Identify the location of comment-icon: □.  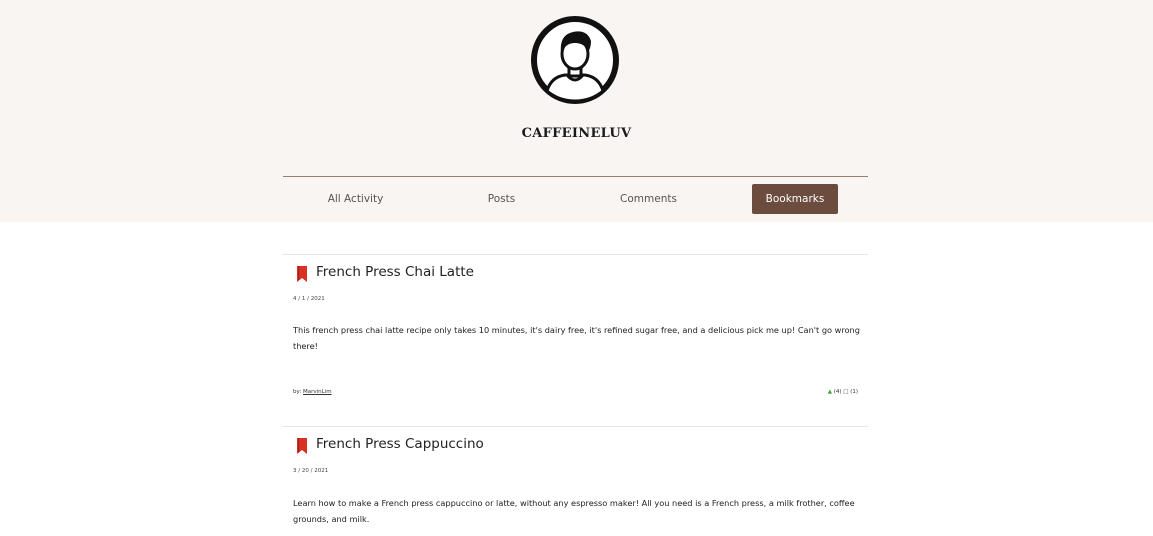
(845, 392).